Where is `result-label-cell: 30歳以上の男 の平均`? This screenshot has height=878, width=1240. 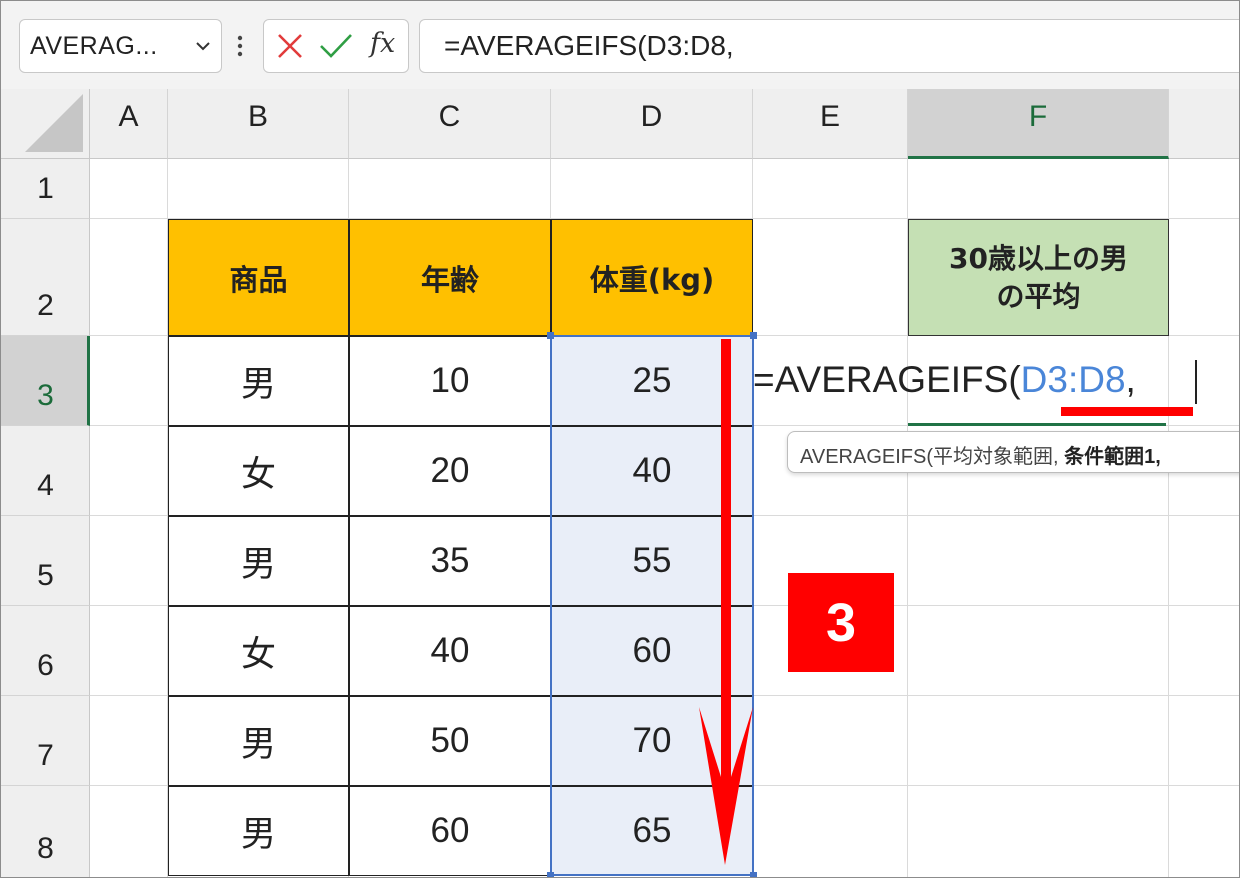 result-label-cell: 30歳以上の男 の平均 is located at coordinates (1038, 277).